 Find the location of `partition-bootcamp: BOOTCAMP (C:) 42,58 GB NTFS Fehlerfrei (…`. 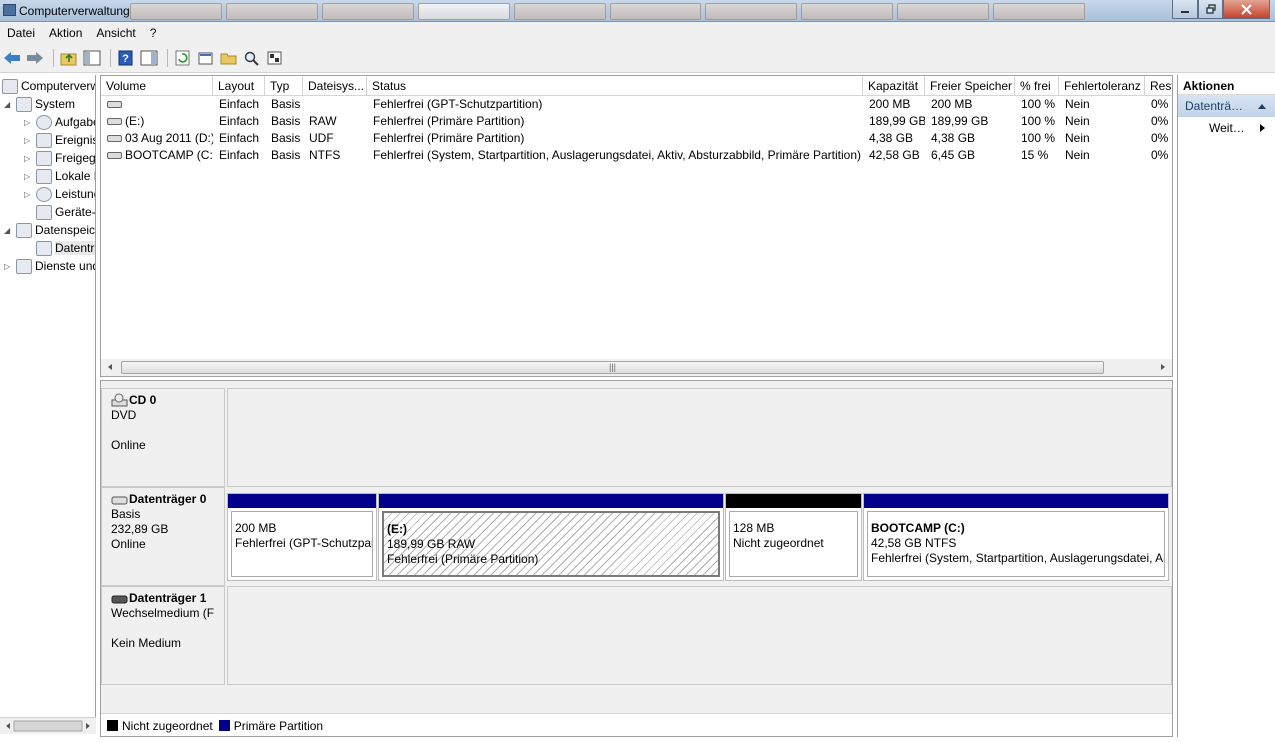

partition-bootcamp: BOOTCAMP (C:) 42,58 GB NTFS Fehlerfrei (… is located at coordinates (1016, 537).